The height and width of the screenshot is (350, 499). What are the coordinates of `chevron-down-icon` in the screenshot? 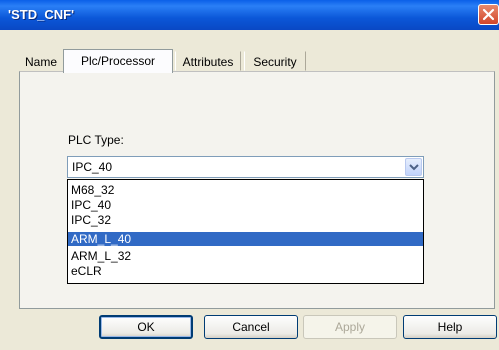 It's located at (414, 167).